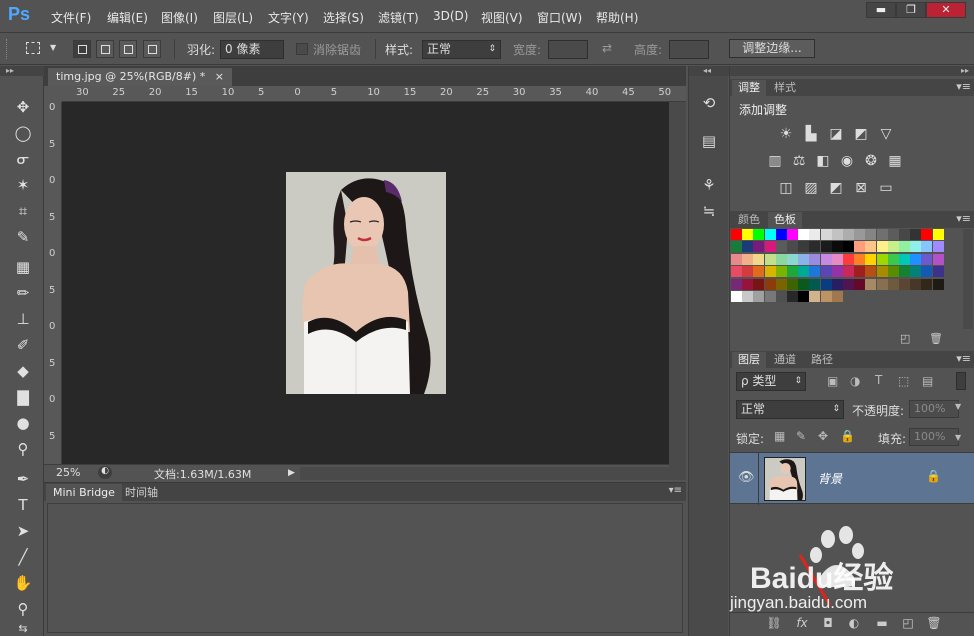 This screenshot has width=974, height=636. I want to click on tab-styles: 样式, so click(785, 88).